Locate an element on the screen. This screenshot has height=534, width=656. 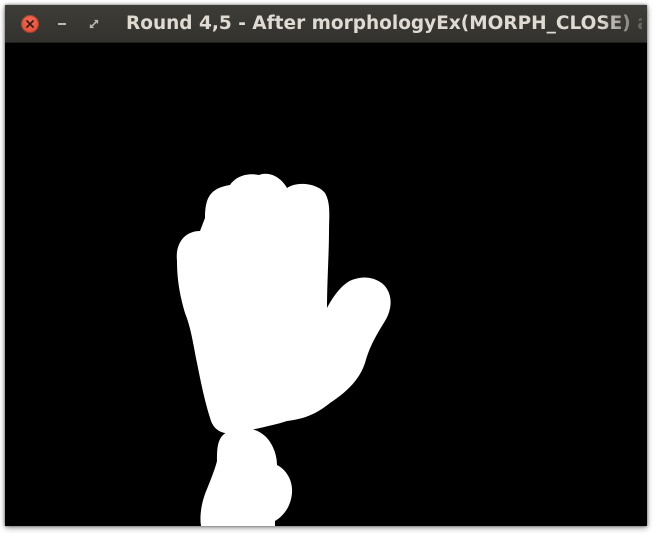
close-icon is located at coordinates (30, 24).